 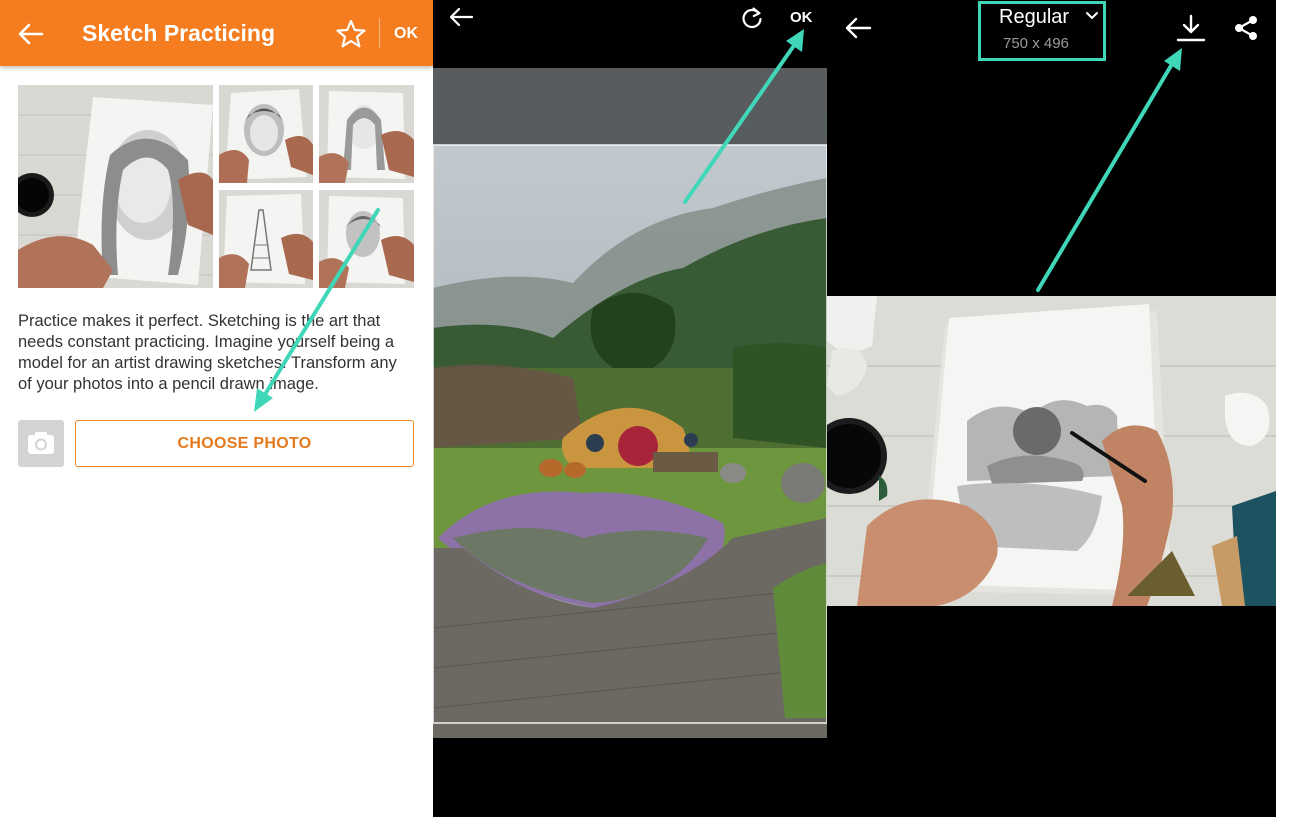 I want to click on sample-sketch-large-image, so click(x=115, y=186).